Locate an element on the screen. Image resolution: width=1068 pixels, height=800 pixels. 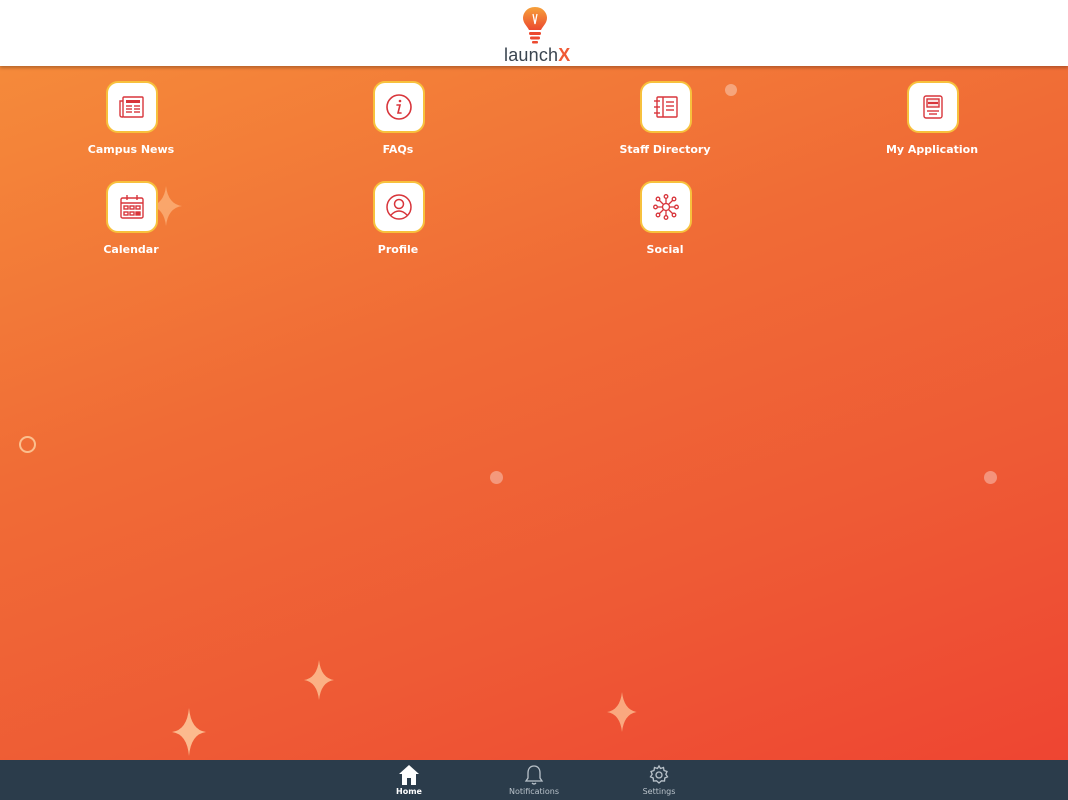
launchx-logo: launchX is located at coordinates (534, 35).